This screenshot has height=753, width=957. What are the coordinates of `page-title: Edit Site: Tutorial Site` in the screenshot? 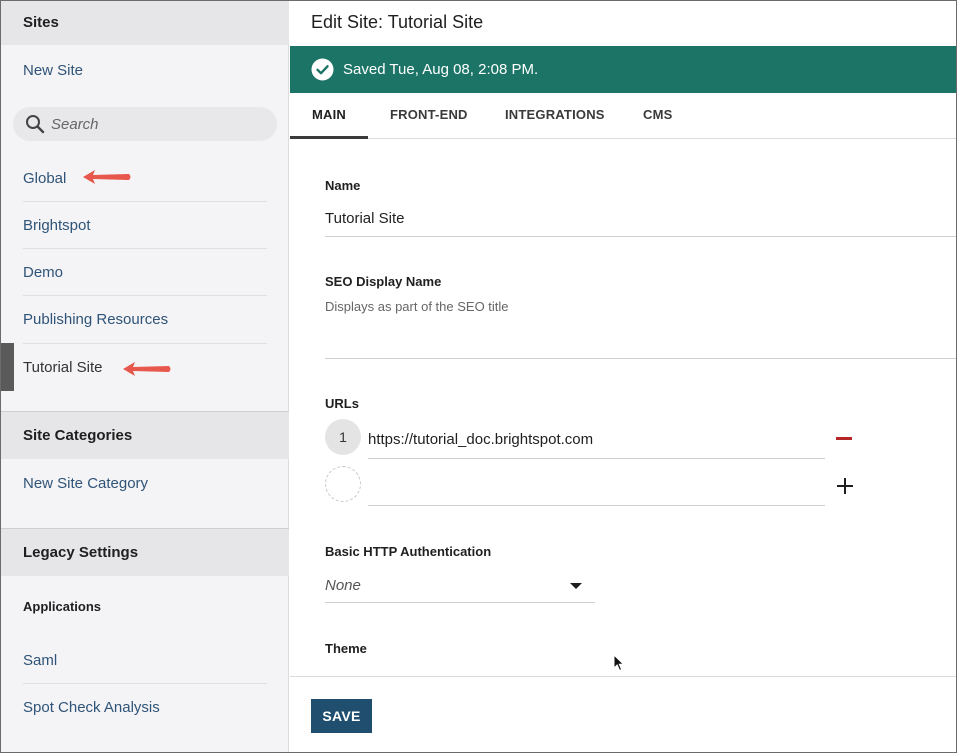 It's located at (397, 22).